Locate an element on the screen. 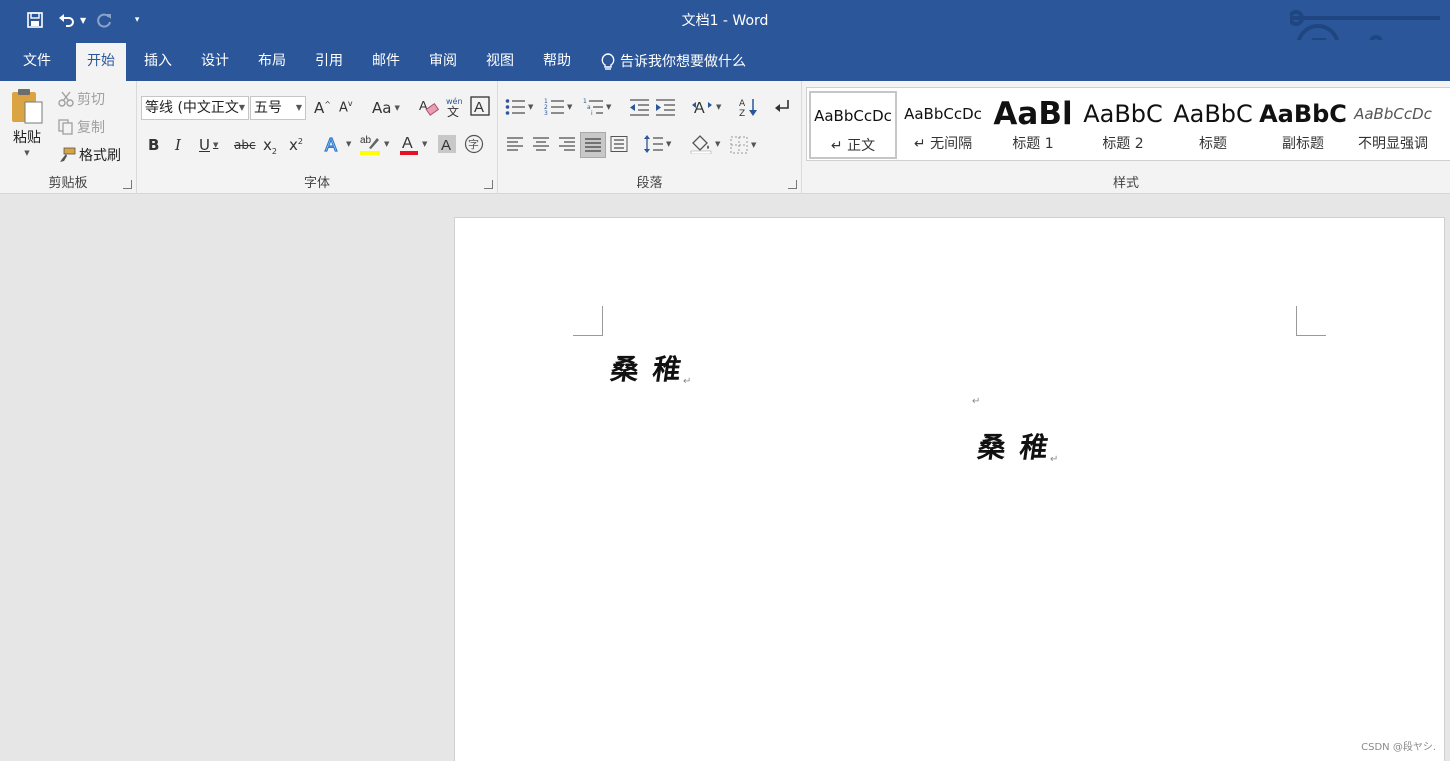 The width and height of the screenshot is (1450, 761). chinese-layout-icon: A is located at coordinates (702, 108).